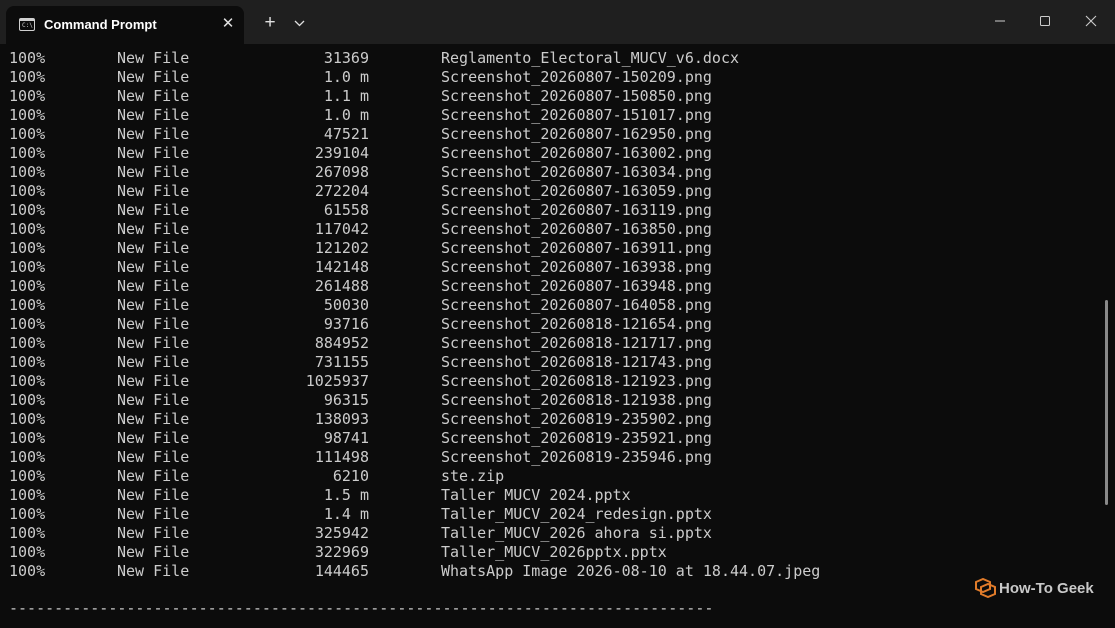  Describe the element at coordinates (341, 153) in the screenshot. I see `row-size: 239104` at that location.